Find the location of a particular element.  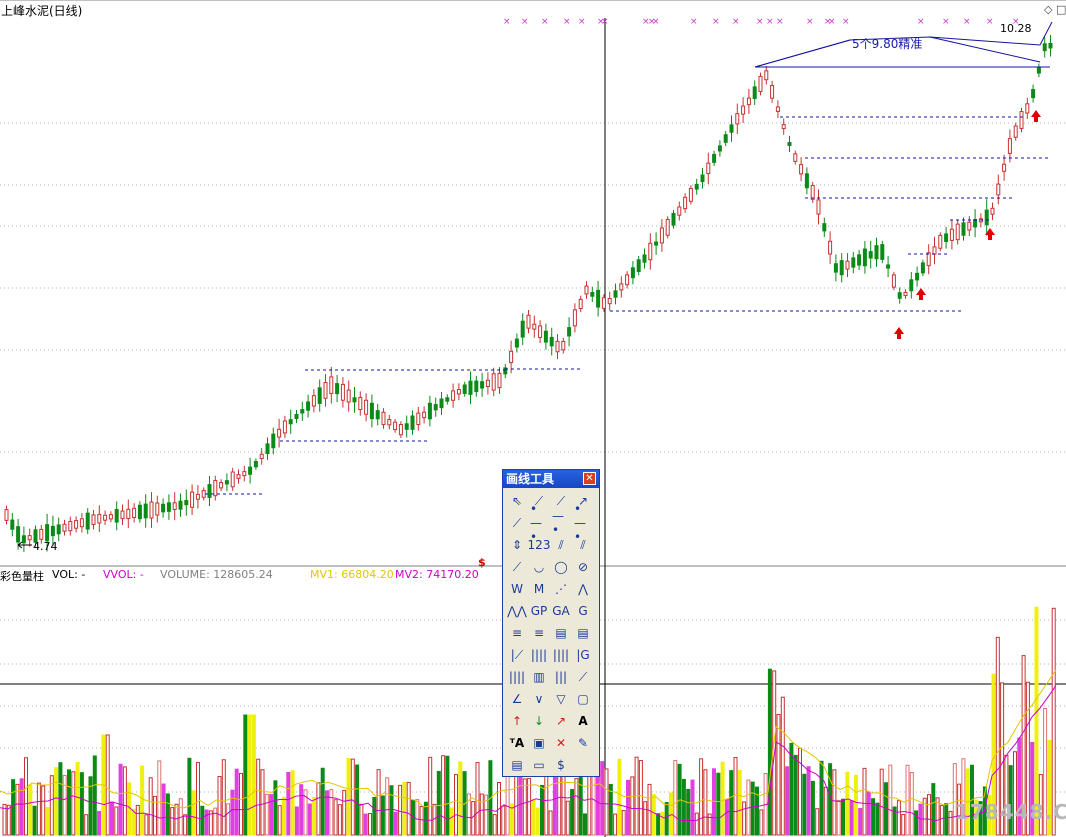

gann-tool: ▤ is located at coordinates (583, 633).